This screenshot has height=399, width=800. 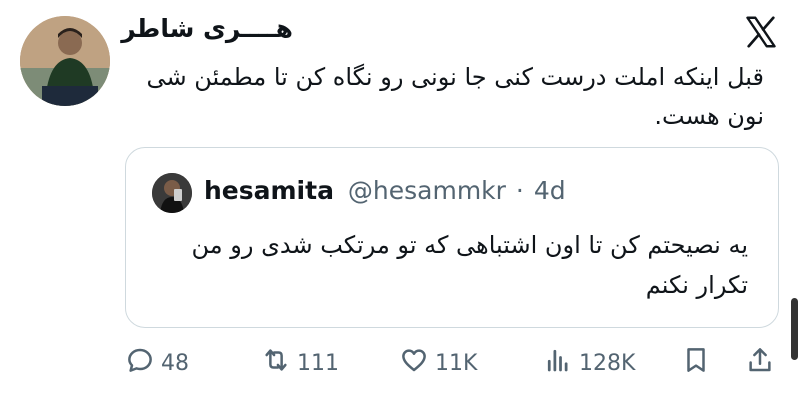 I want to click on share-icon, so click(x=760, y=363).